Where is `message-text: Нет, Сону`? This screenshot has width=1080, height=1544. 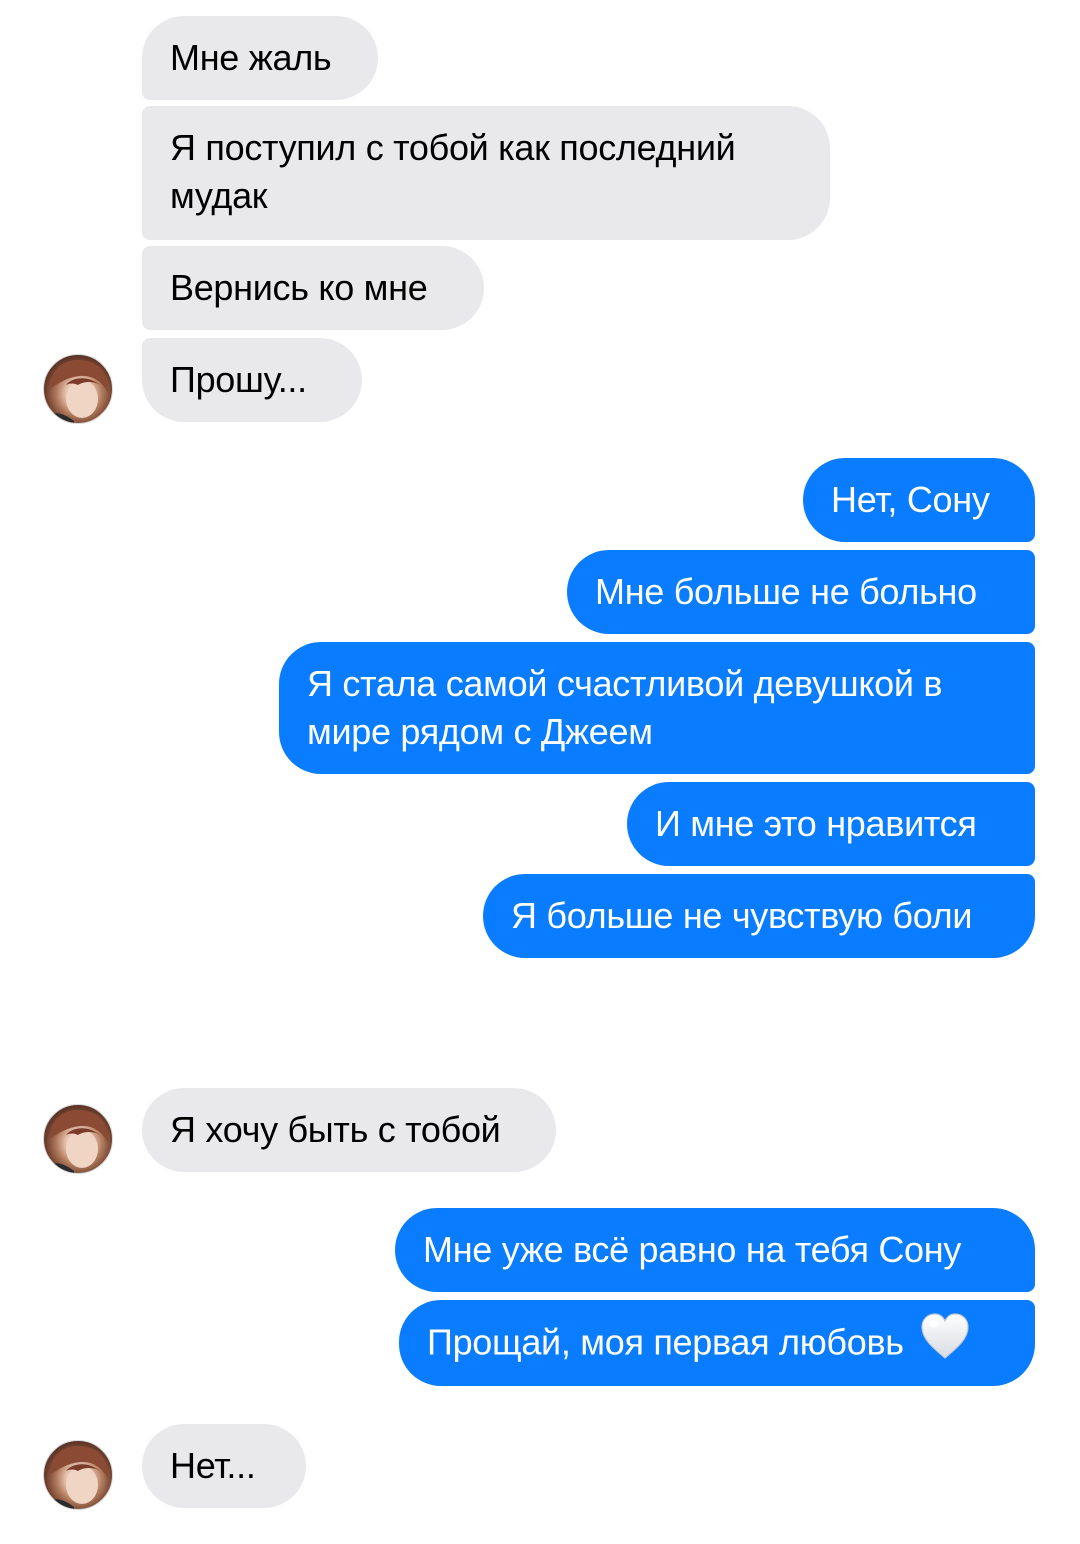 message-text: Нет, Сону is located at coordinates (910, 499).